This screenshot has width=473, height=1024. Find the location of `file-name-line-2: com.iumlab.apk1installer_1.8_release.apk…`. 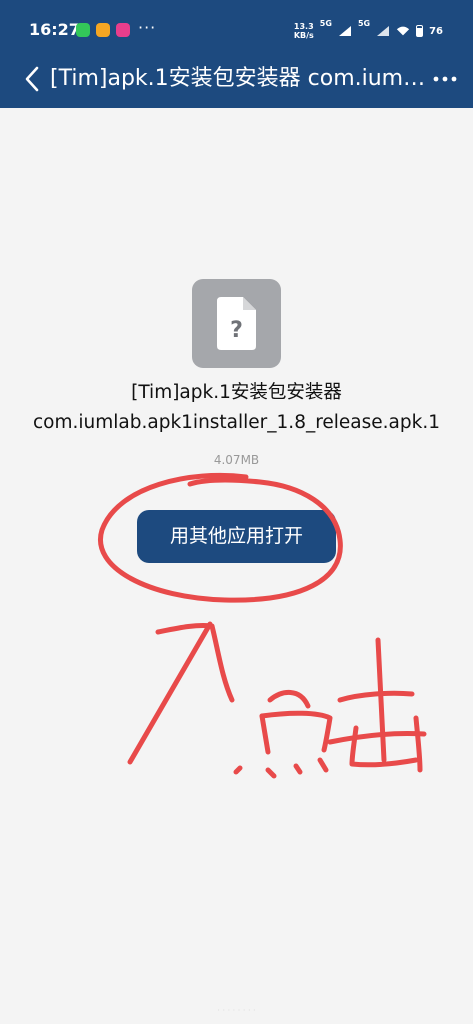

file-name-line-2: com.iumlab.apk1installer_1.8_release.apk… is located at coordinates (236, 422).